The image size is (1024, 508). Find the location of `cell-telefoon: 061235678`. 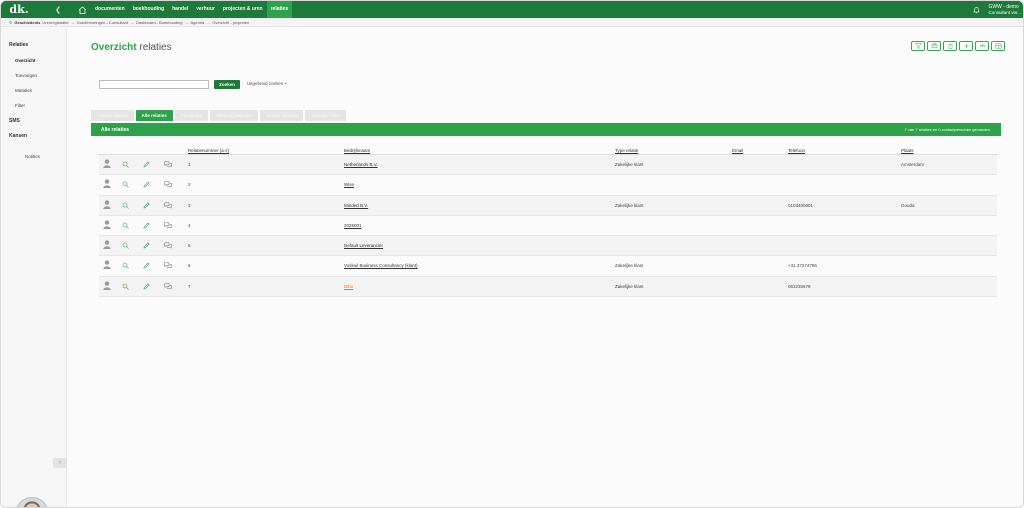

cell-telefoon: 061235678 is located at coordinates (799, 286).